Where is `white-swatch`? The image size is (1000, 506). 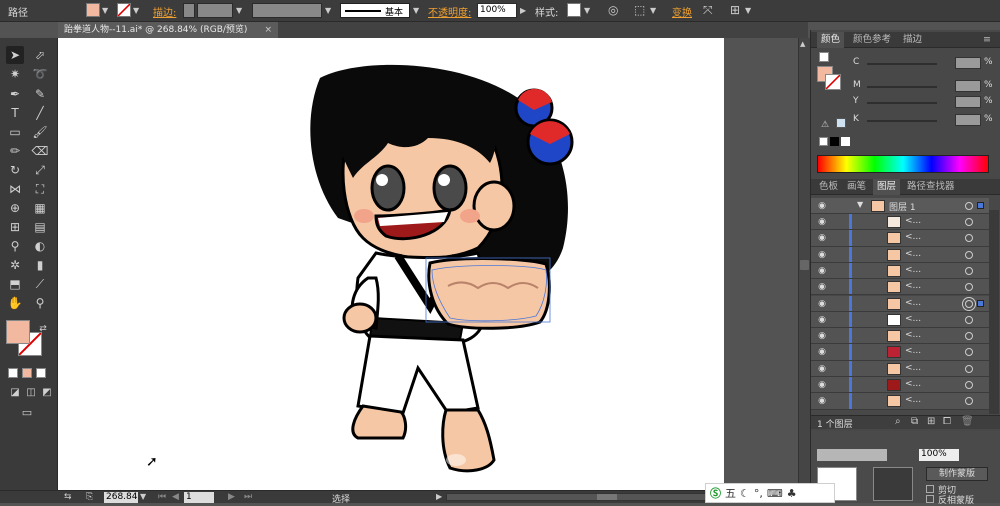
white-swatch is located at coordinates (845, 141).